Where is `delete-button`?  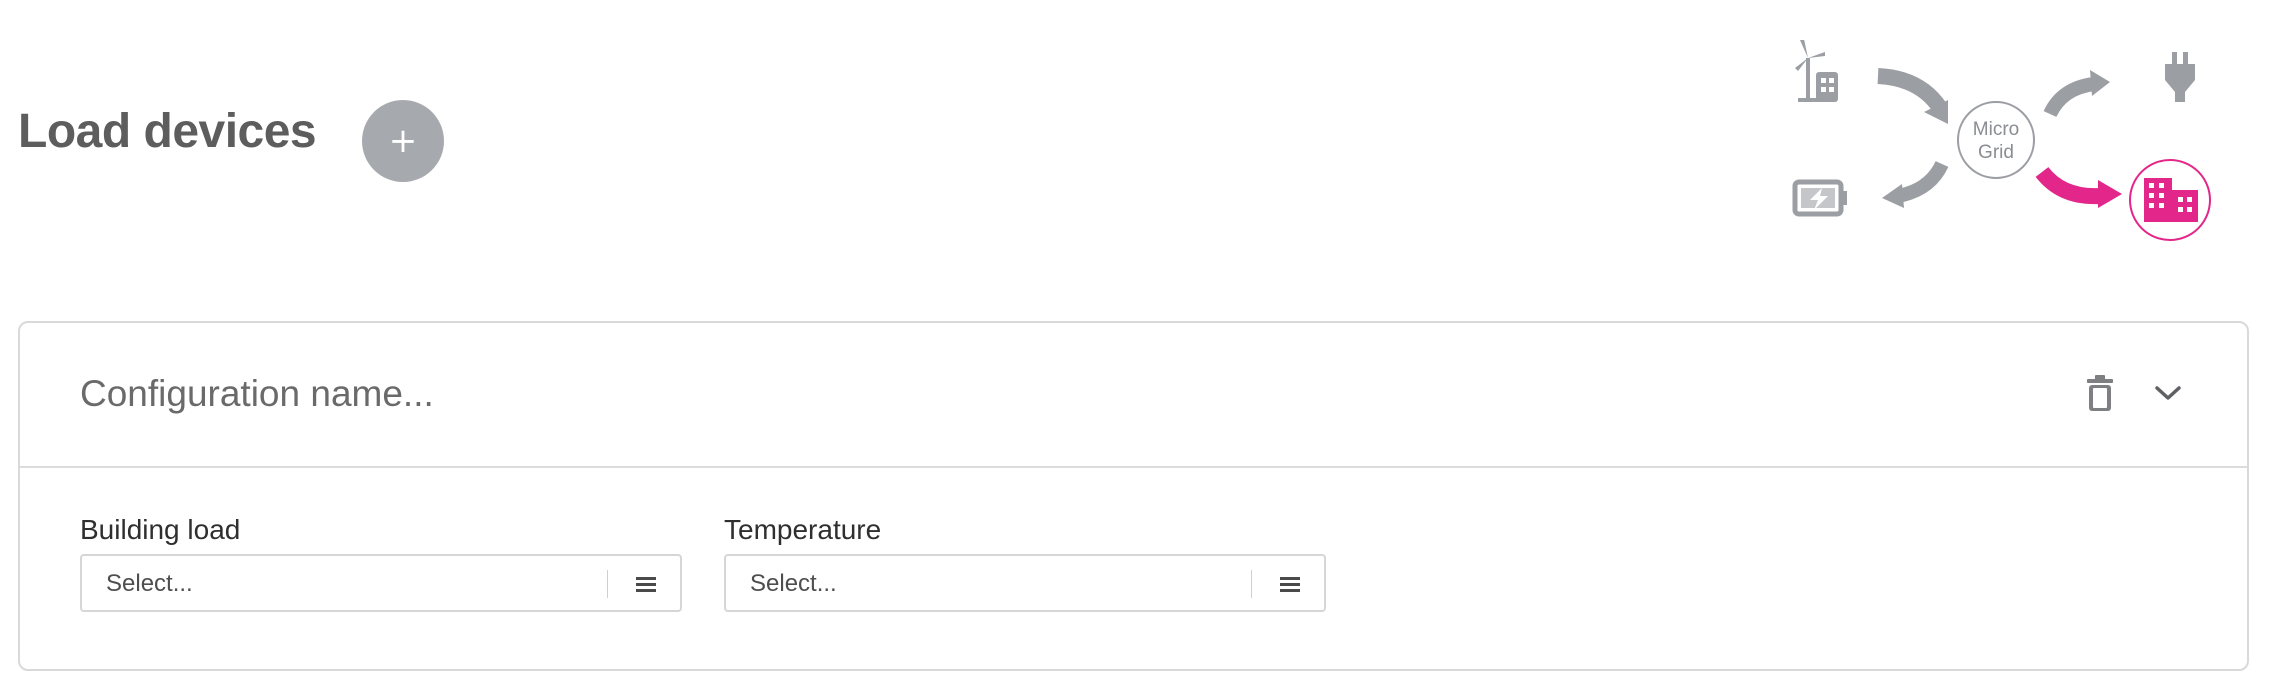 delete-button is located at coordinates (2100, 393).